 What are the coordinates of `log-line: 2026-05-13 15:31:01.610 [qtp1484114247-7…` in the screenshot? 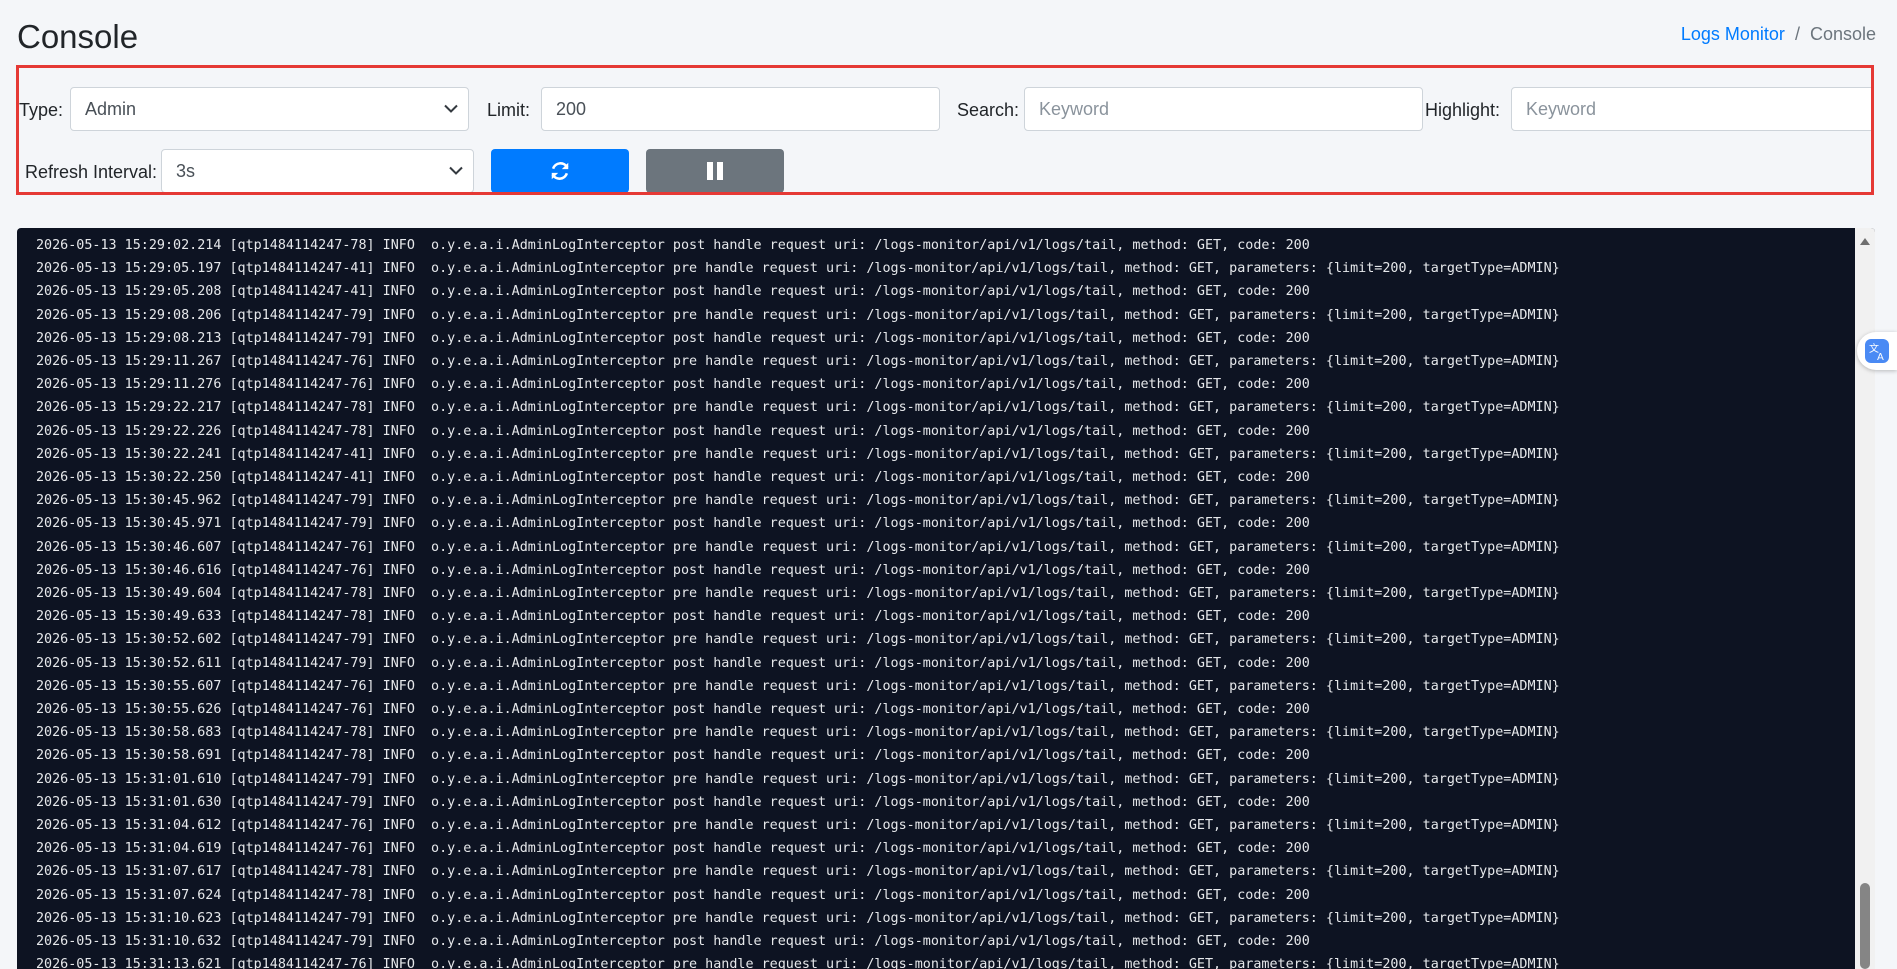 It's located at (798, 779).